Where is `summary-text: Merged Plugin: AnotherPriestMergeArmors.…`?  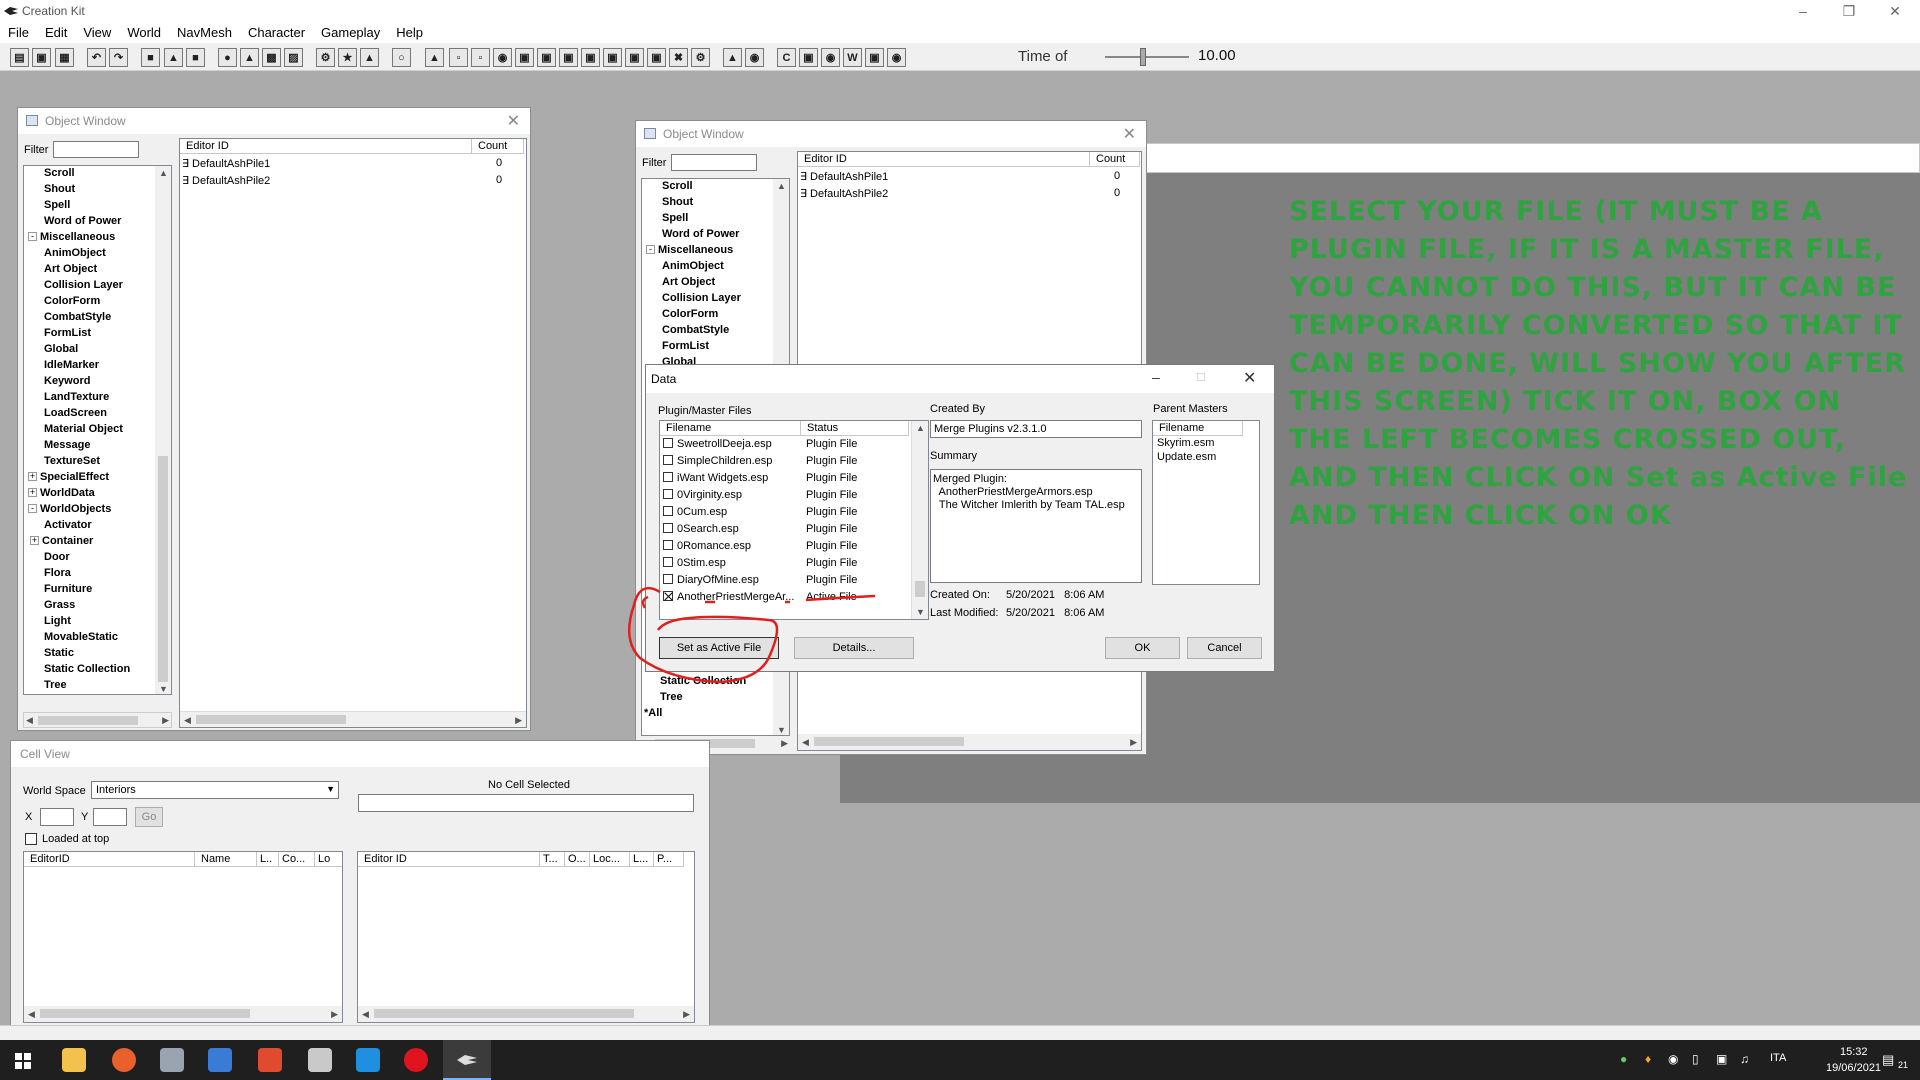
summary-text: Merged Plugin: AnotherPriestMergeArmors.… is located at coordinates (1036, 526).